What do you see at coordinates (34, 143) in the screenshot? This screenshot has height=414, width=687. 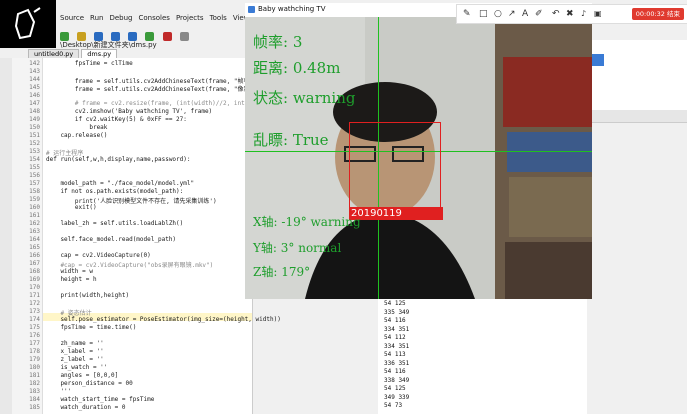 I see `line-number: 152` at bounding box center [34, 143].